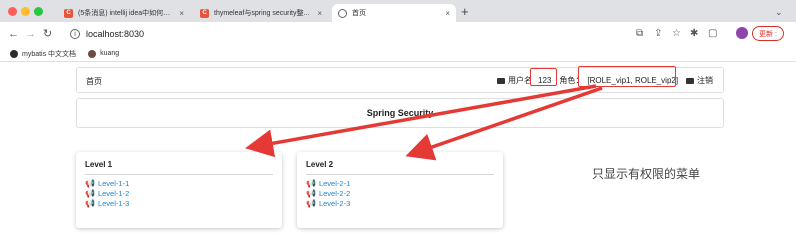  I want to click on profile-avatar, so click(742, 33).